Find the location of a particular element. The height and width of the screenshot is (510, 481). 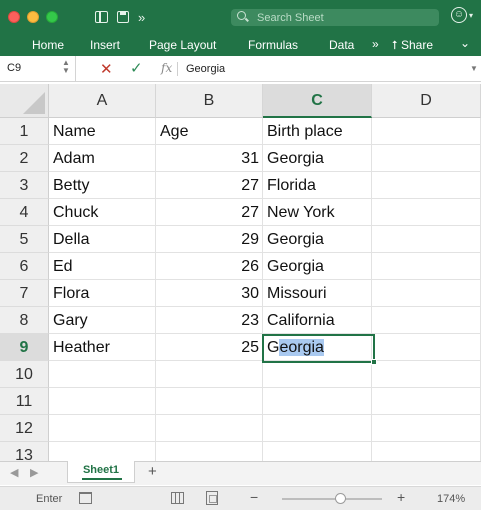

cell-d1 is located at coordinates (426, 131).